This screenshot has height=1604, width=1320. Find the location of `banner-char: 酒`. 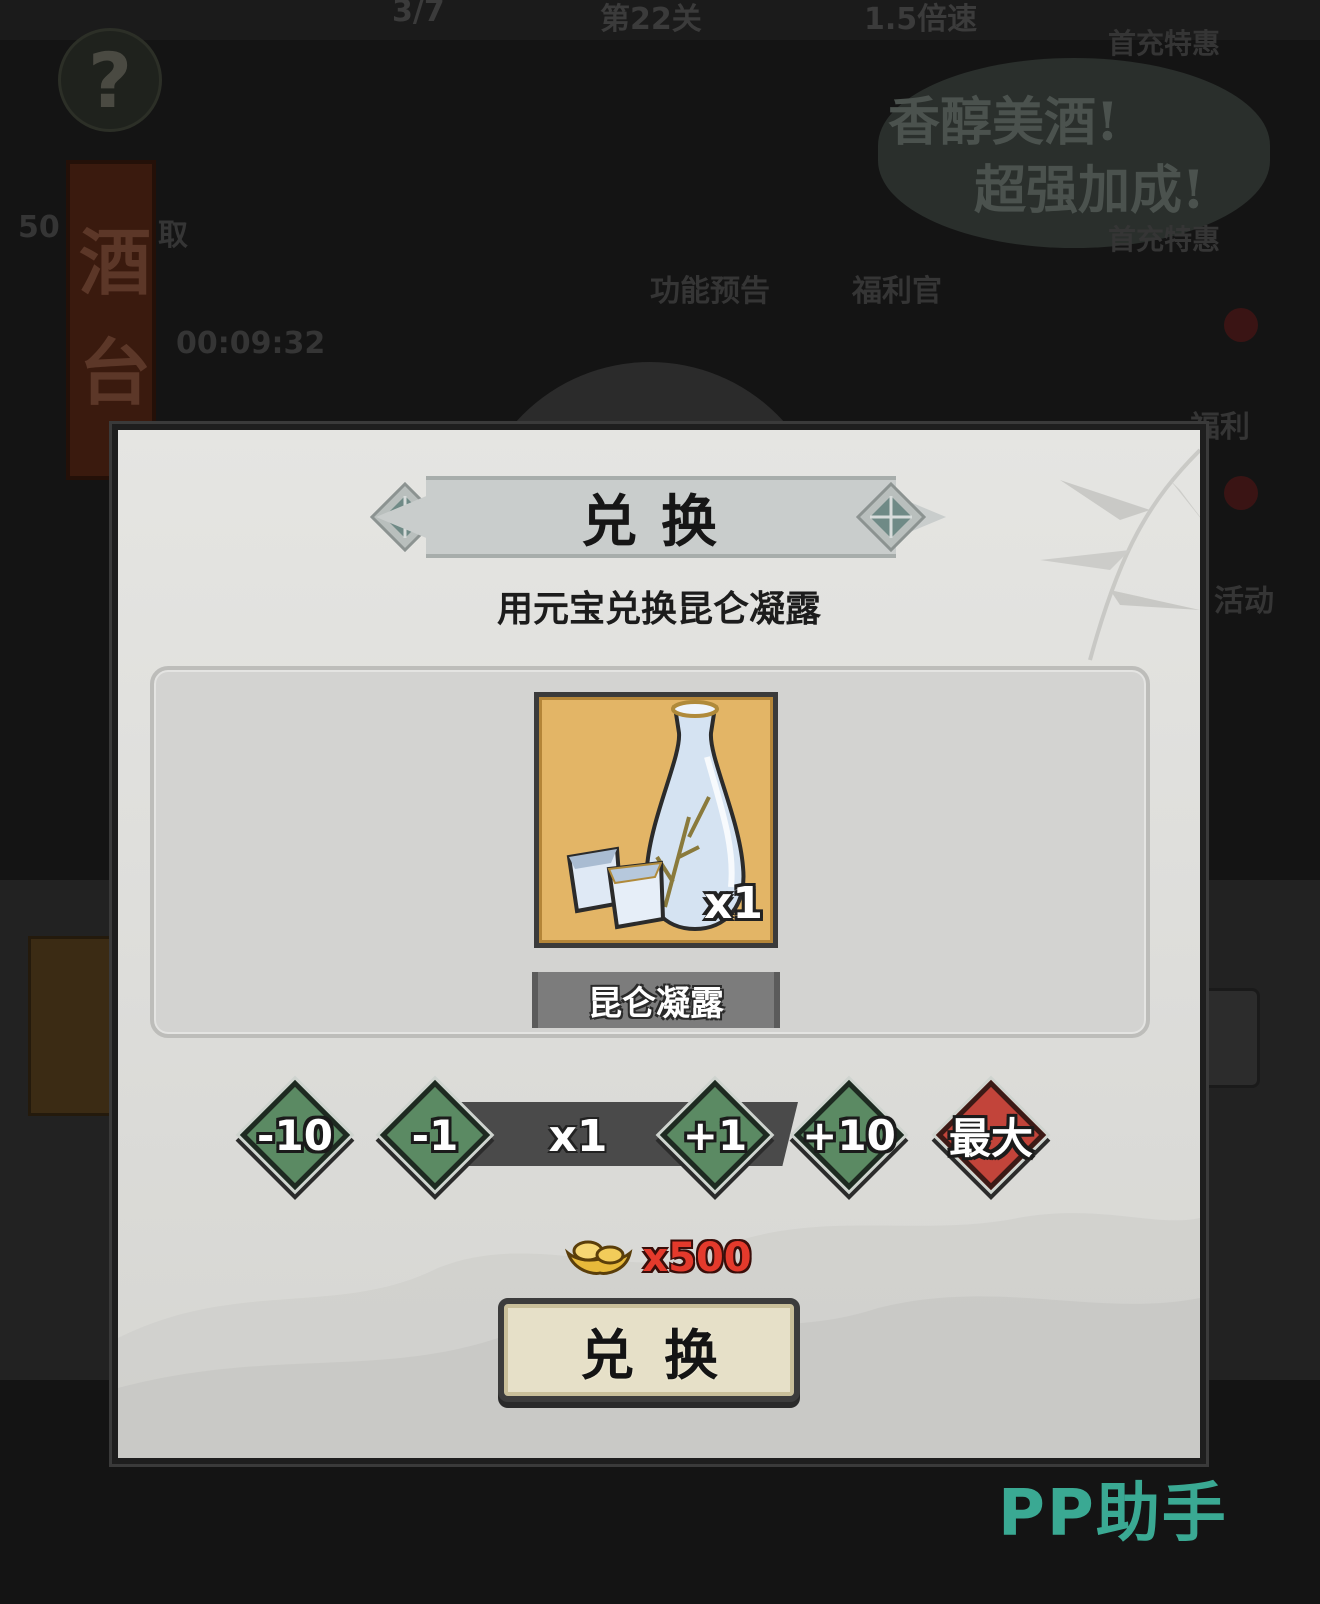

banner-char: 酒 is located at coordinates (114, 262).